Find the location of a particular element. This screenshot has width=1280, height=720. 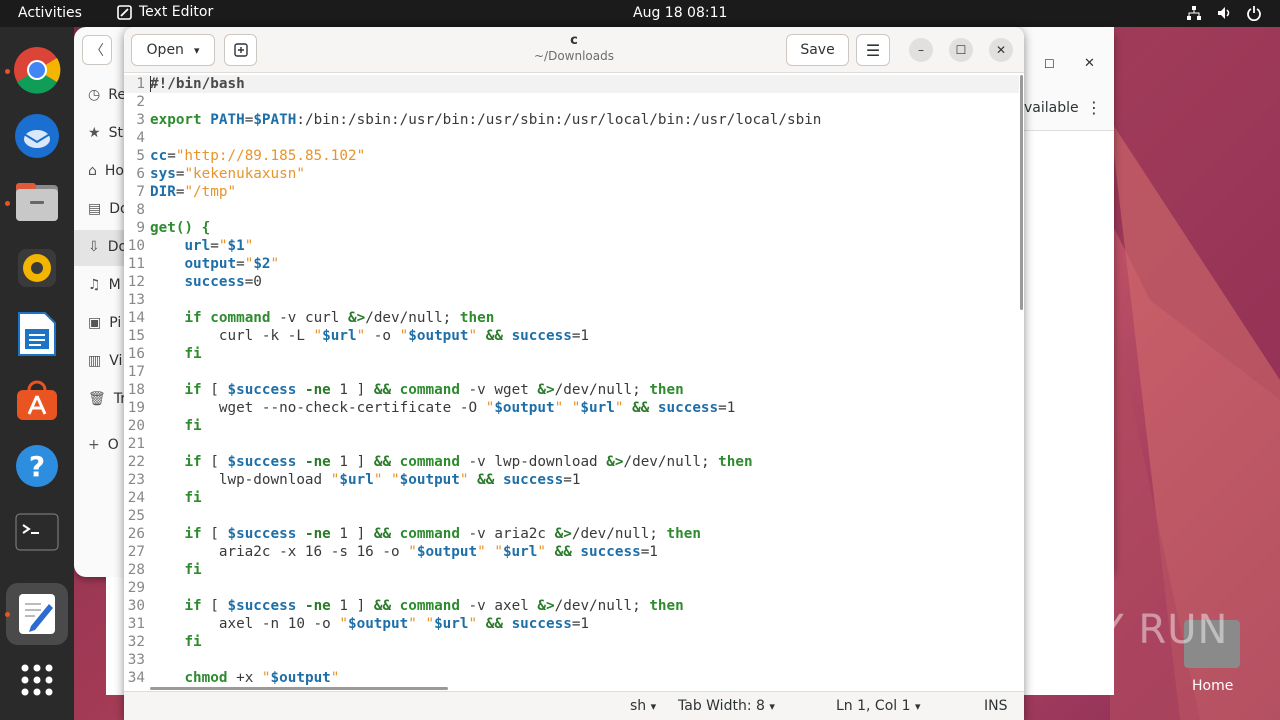

vertical-scrollbar is located at coordinates (1021, 192).